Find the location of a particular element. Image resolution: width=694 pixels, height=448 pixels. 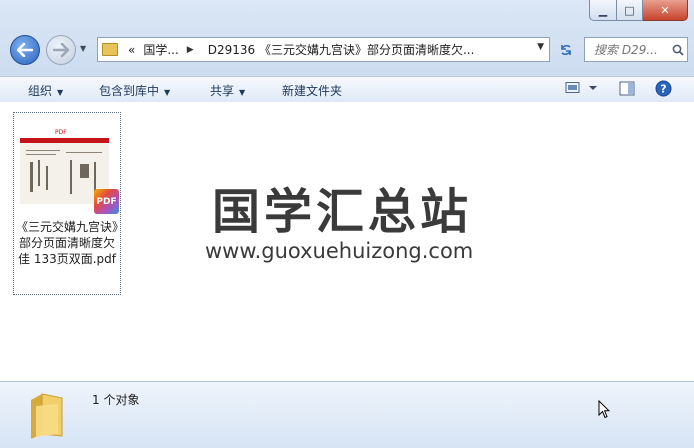

preview-pane-button is located at coordinates (627, 90).